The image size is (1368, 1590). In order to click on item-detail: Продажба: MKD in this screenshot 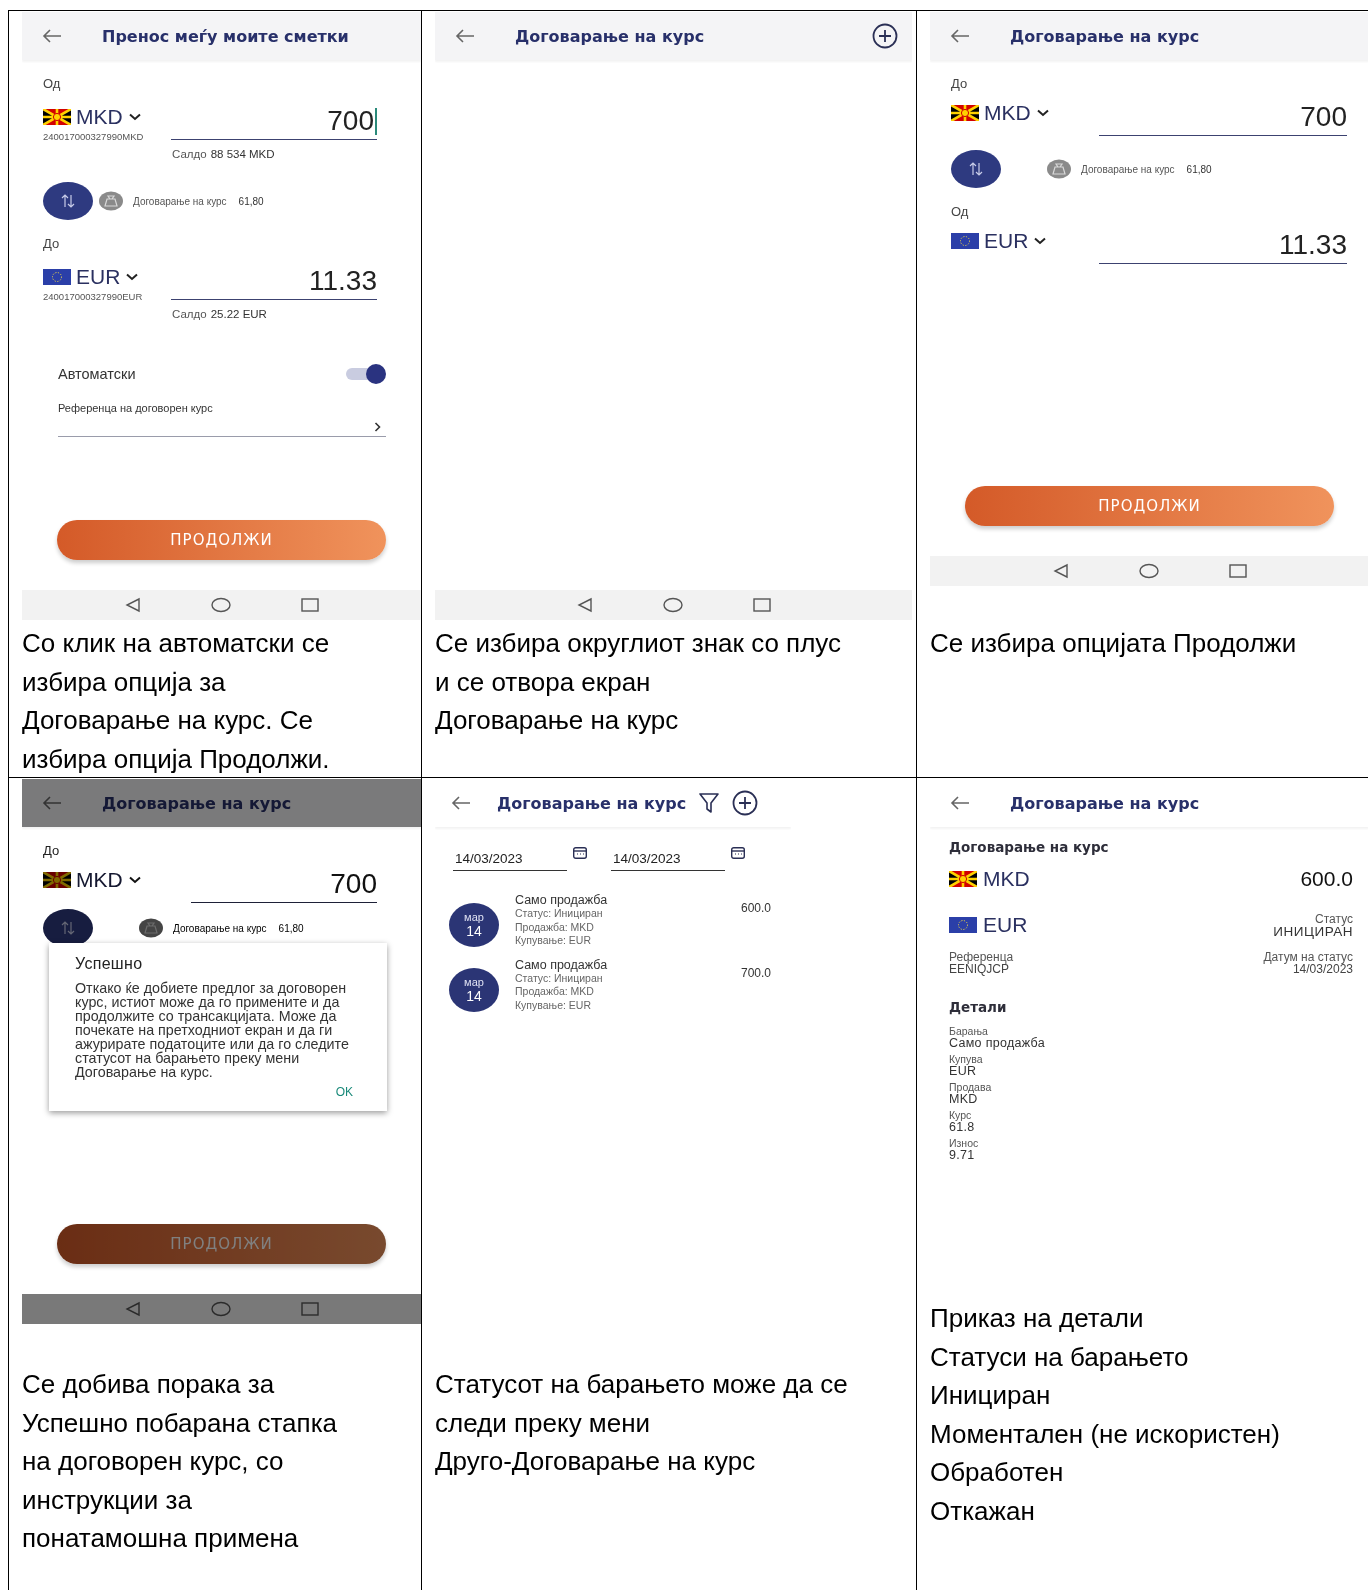, I will do `click(555, 992)`.